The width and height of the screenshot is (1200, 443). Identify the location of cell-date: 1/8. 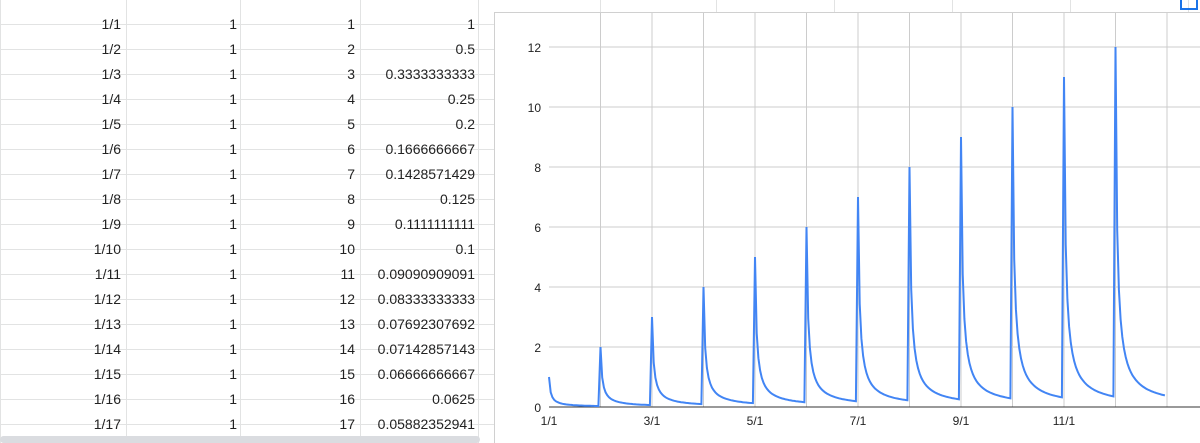
(62, 199).